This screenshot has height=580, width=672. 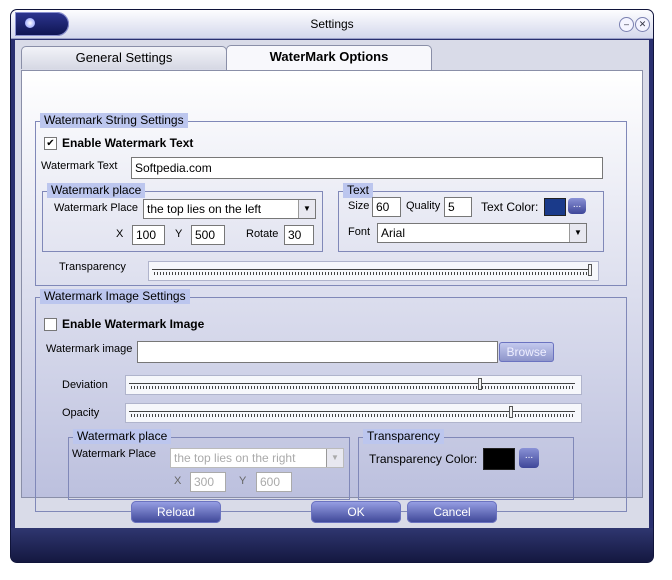 I want to click on string-place-select: the top lies on the left ▼, so click(x=229, y=209).